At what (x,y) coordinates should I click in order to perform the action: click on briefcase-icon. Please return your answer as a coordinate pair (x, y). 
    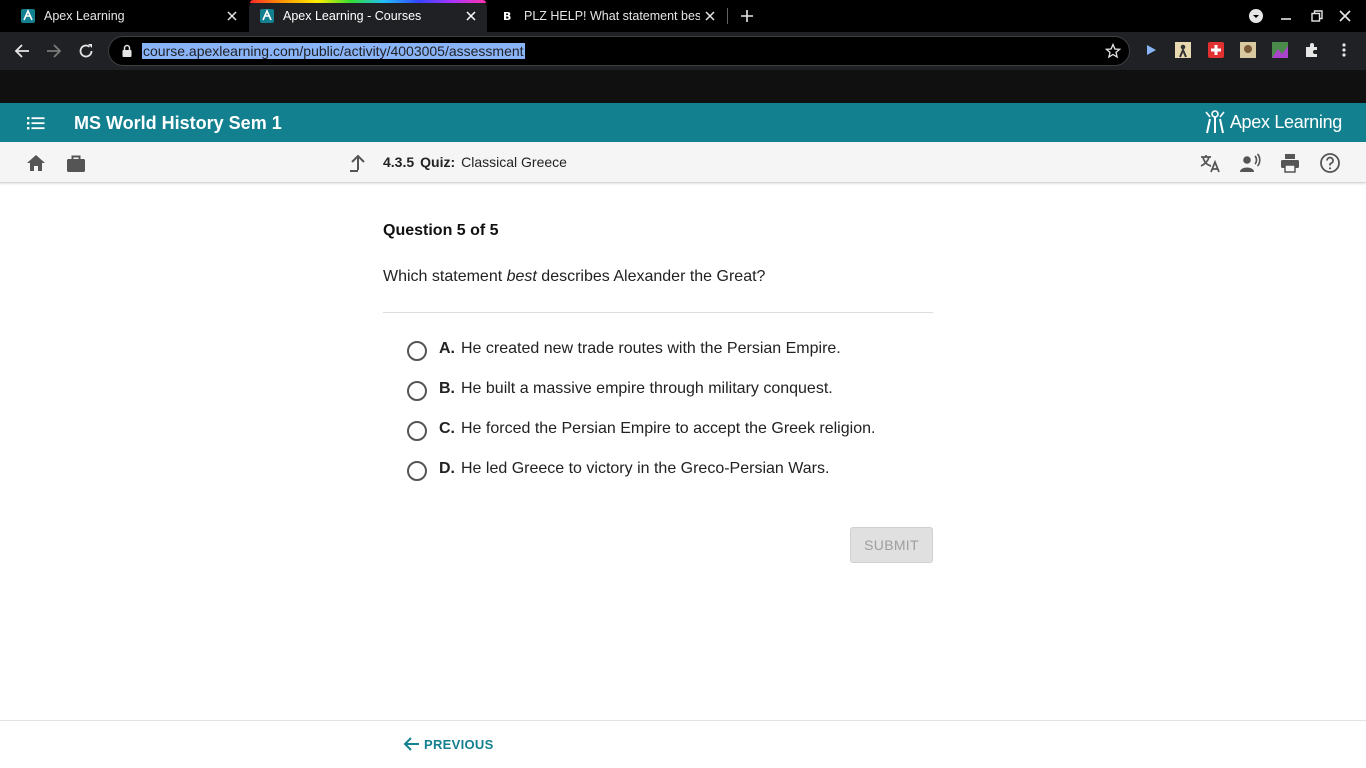
    Looking at the image, I should click on (76, 163).